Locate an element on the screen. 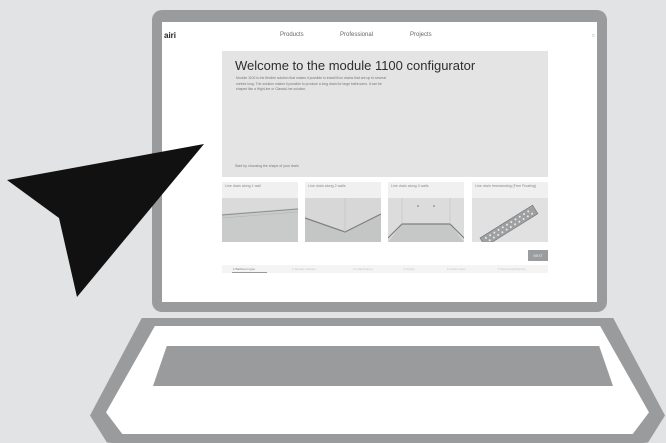 The image size is (666, 443). next-button: NEXT is located at coordinates (538, 255).